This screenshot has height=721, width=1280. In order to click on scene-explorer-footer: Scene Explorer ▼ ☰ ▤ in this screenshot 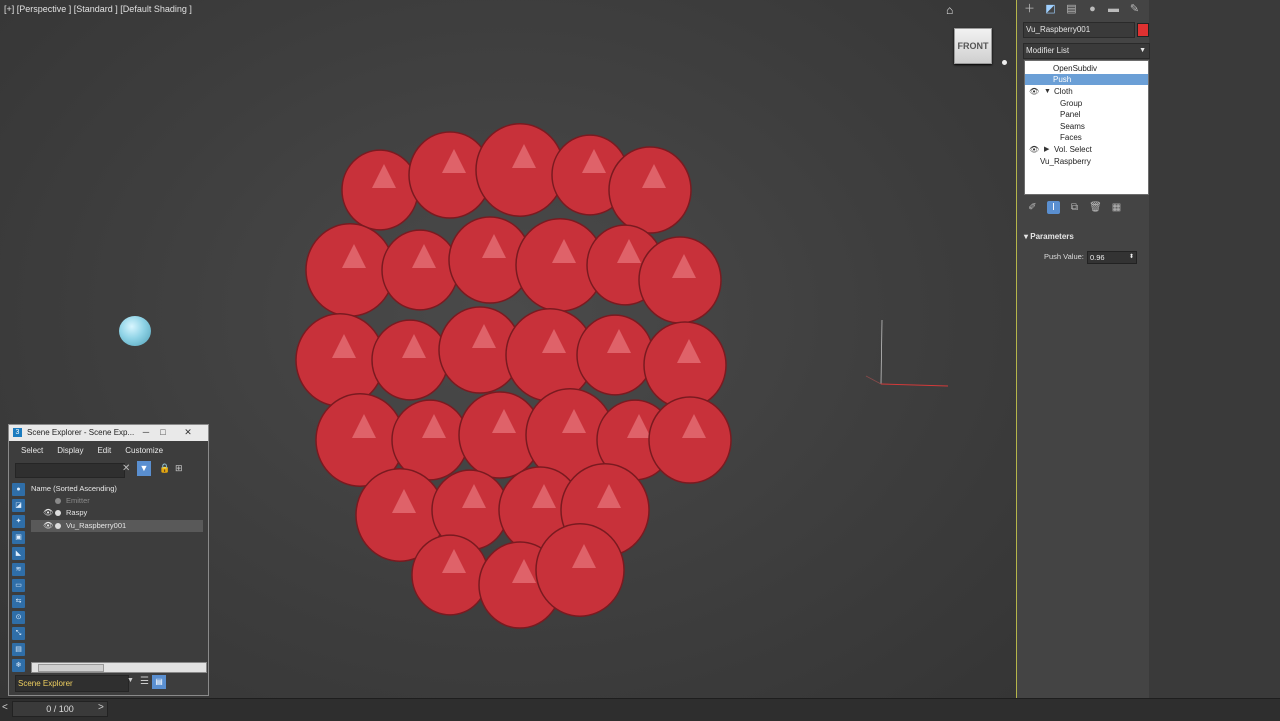, I will do `click(108, 683)`.